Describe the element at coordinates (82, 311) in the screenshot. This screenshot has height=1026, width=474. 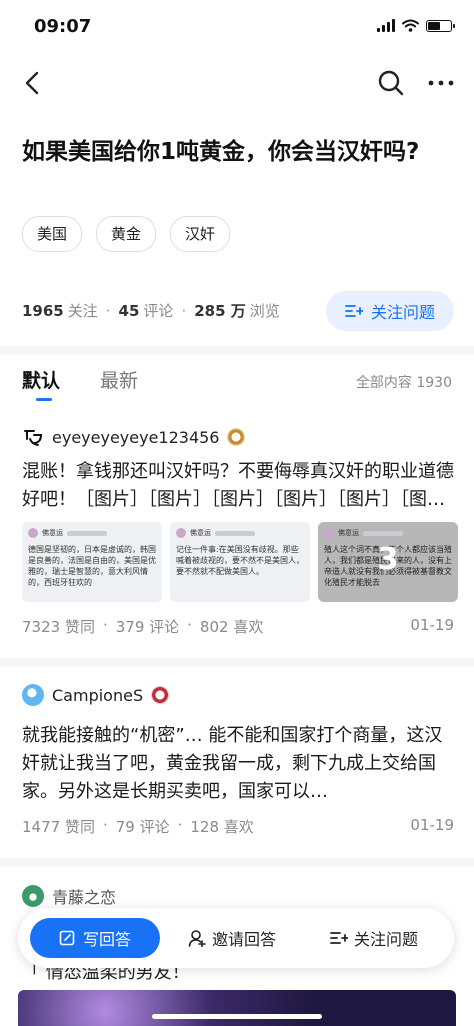
I see `followers-label: 关注` at that location.